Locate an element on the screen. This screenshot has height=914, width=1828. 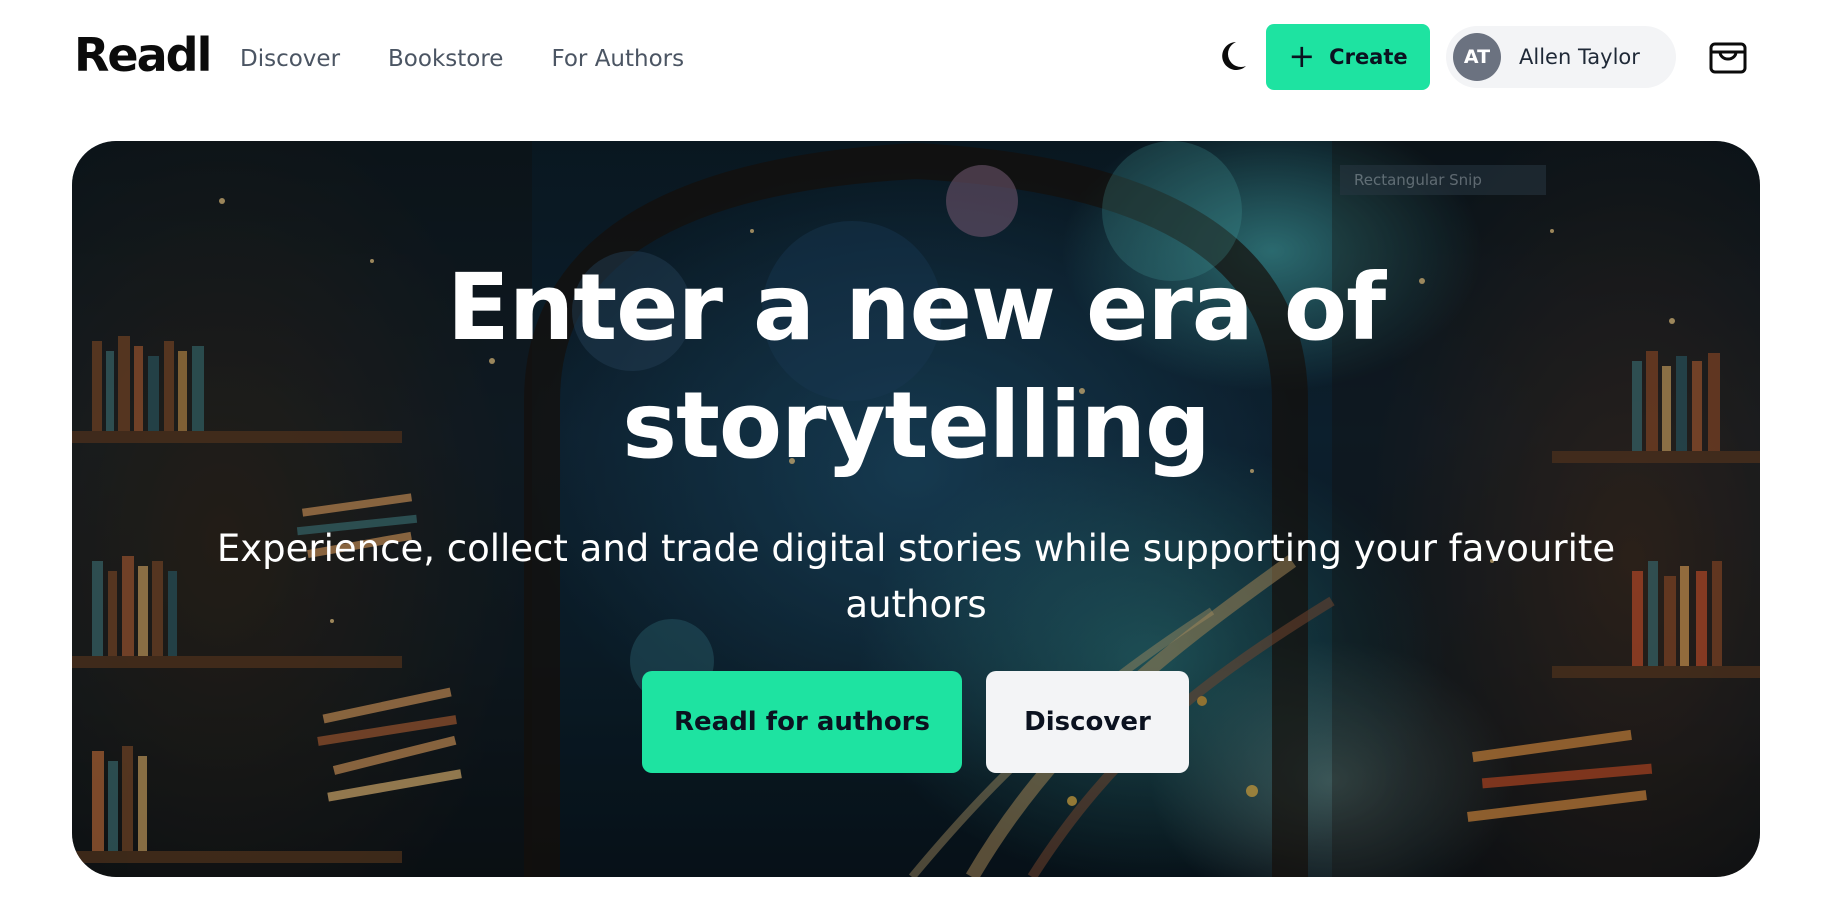
main-nav: Discover Bookstore For Authors is located at coordinates (462, 59).